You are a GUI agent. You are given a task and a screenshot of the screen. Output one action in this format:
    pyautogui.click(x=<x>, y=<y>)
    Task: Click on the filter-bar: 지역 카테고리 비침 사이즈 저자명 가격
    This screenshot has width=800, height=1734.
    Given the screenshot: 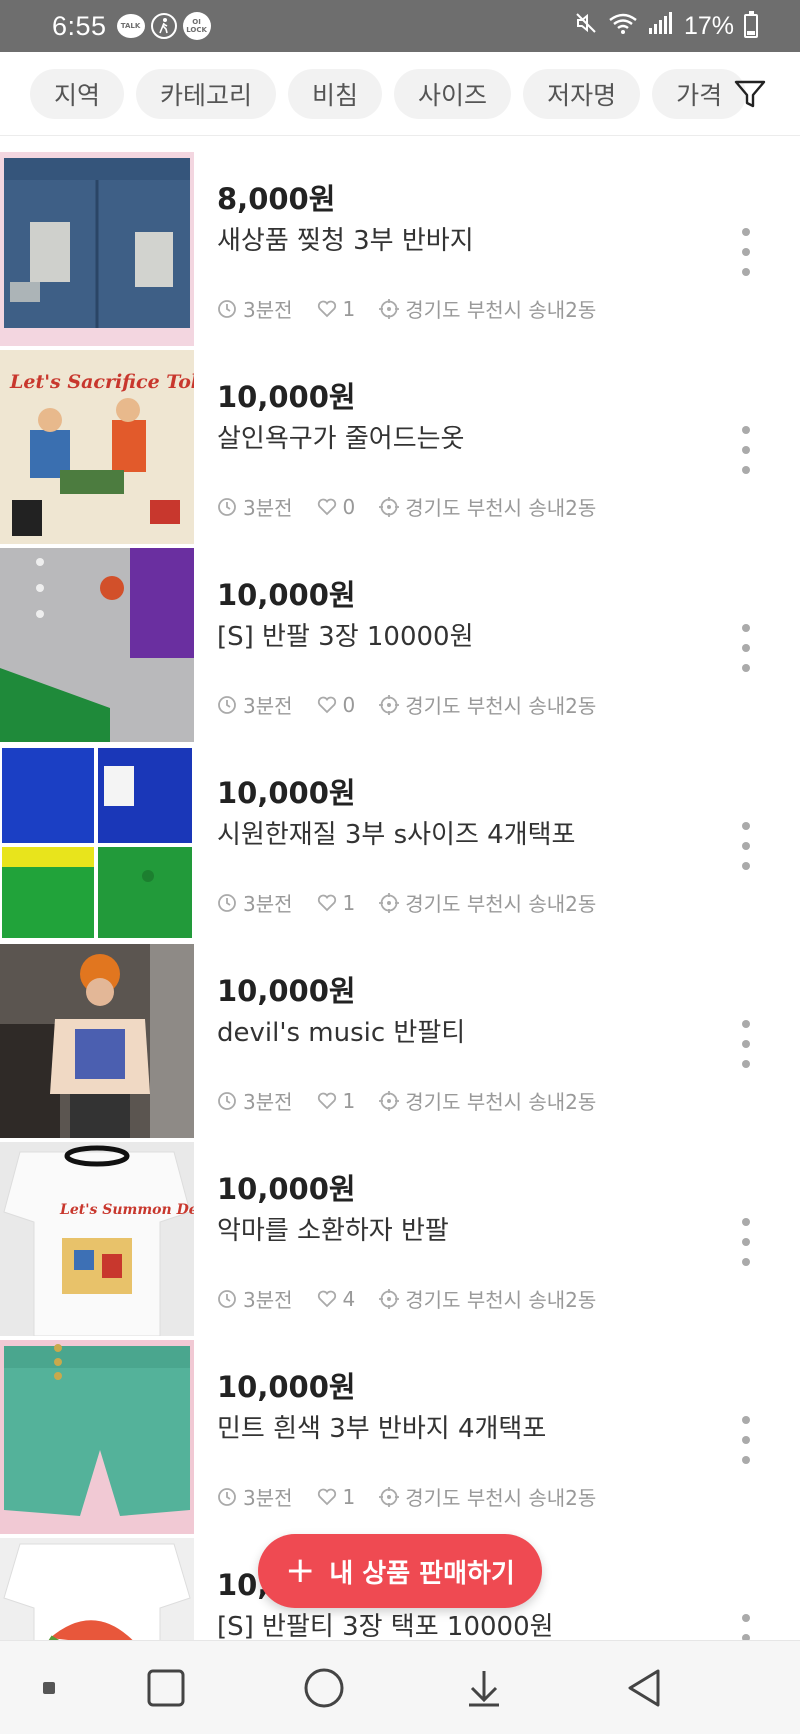 What is the action you would take?
    pyautogui.click(x=400, y=94)
    